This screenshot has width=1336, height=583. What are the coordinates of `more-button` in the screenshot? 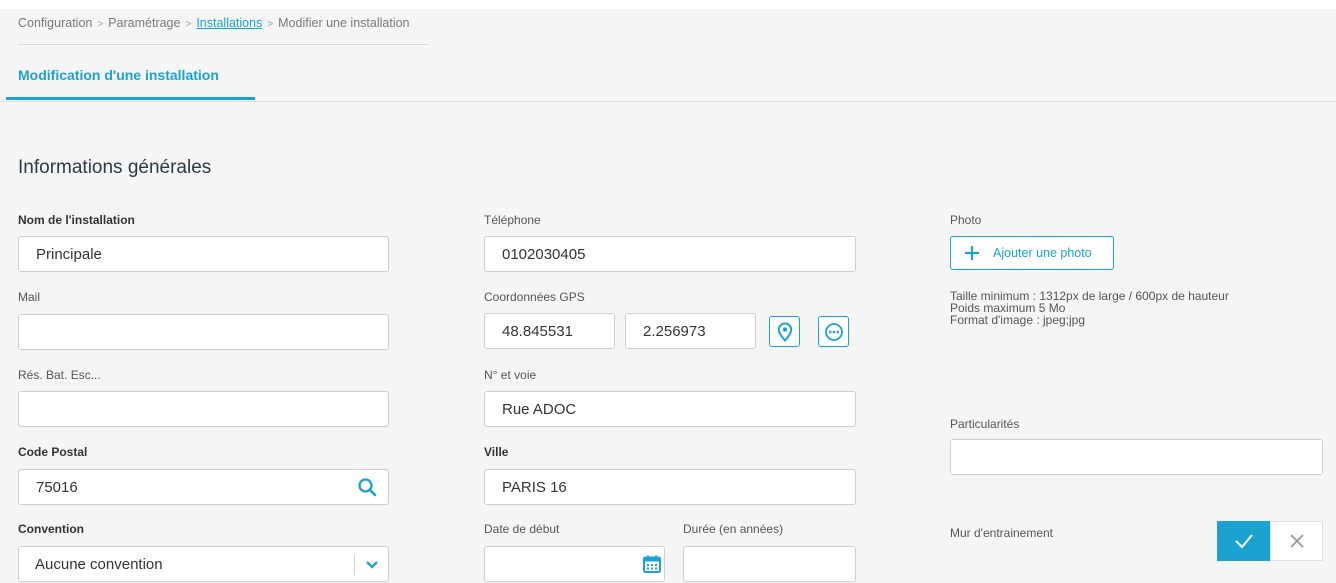 It's located at (833, 331).